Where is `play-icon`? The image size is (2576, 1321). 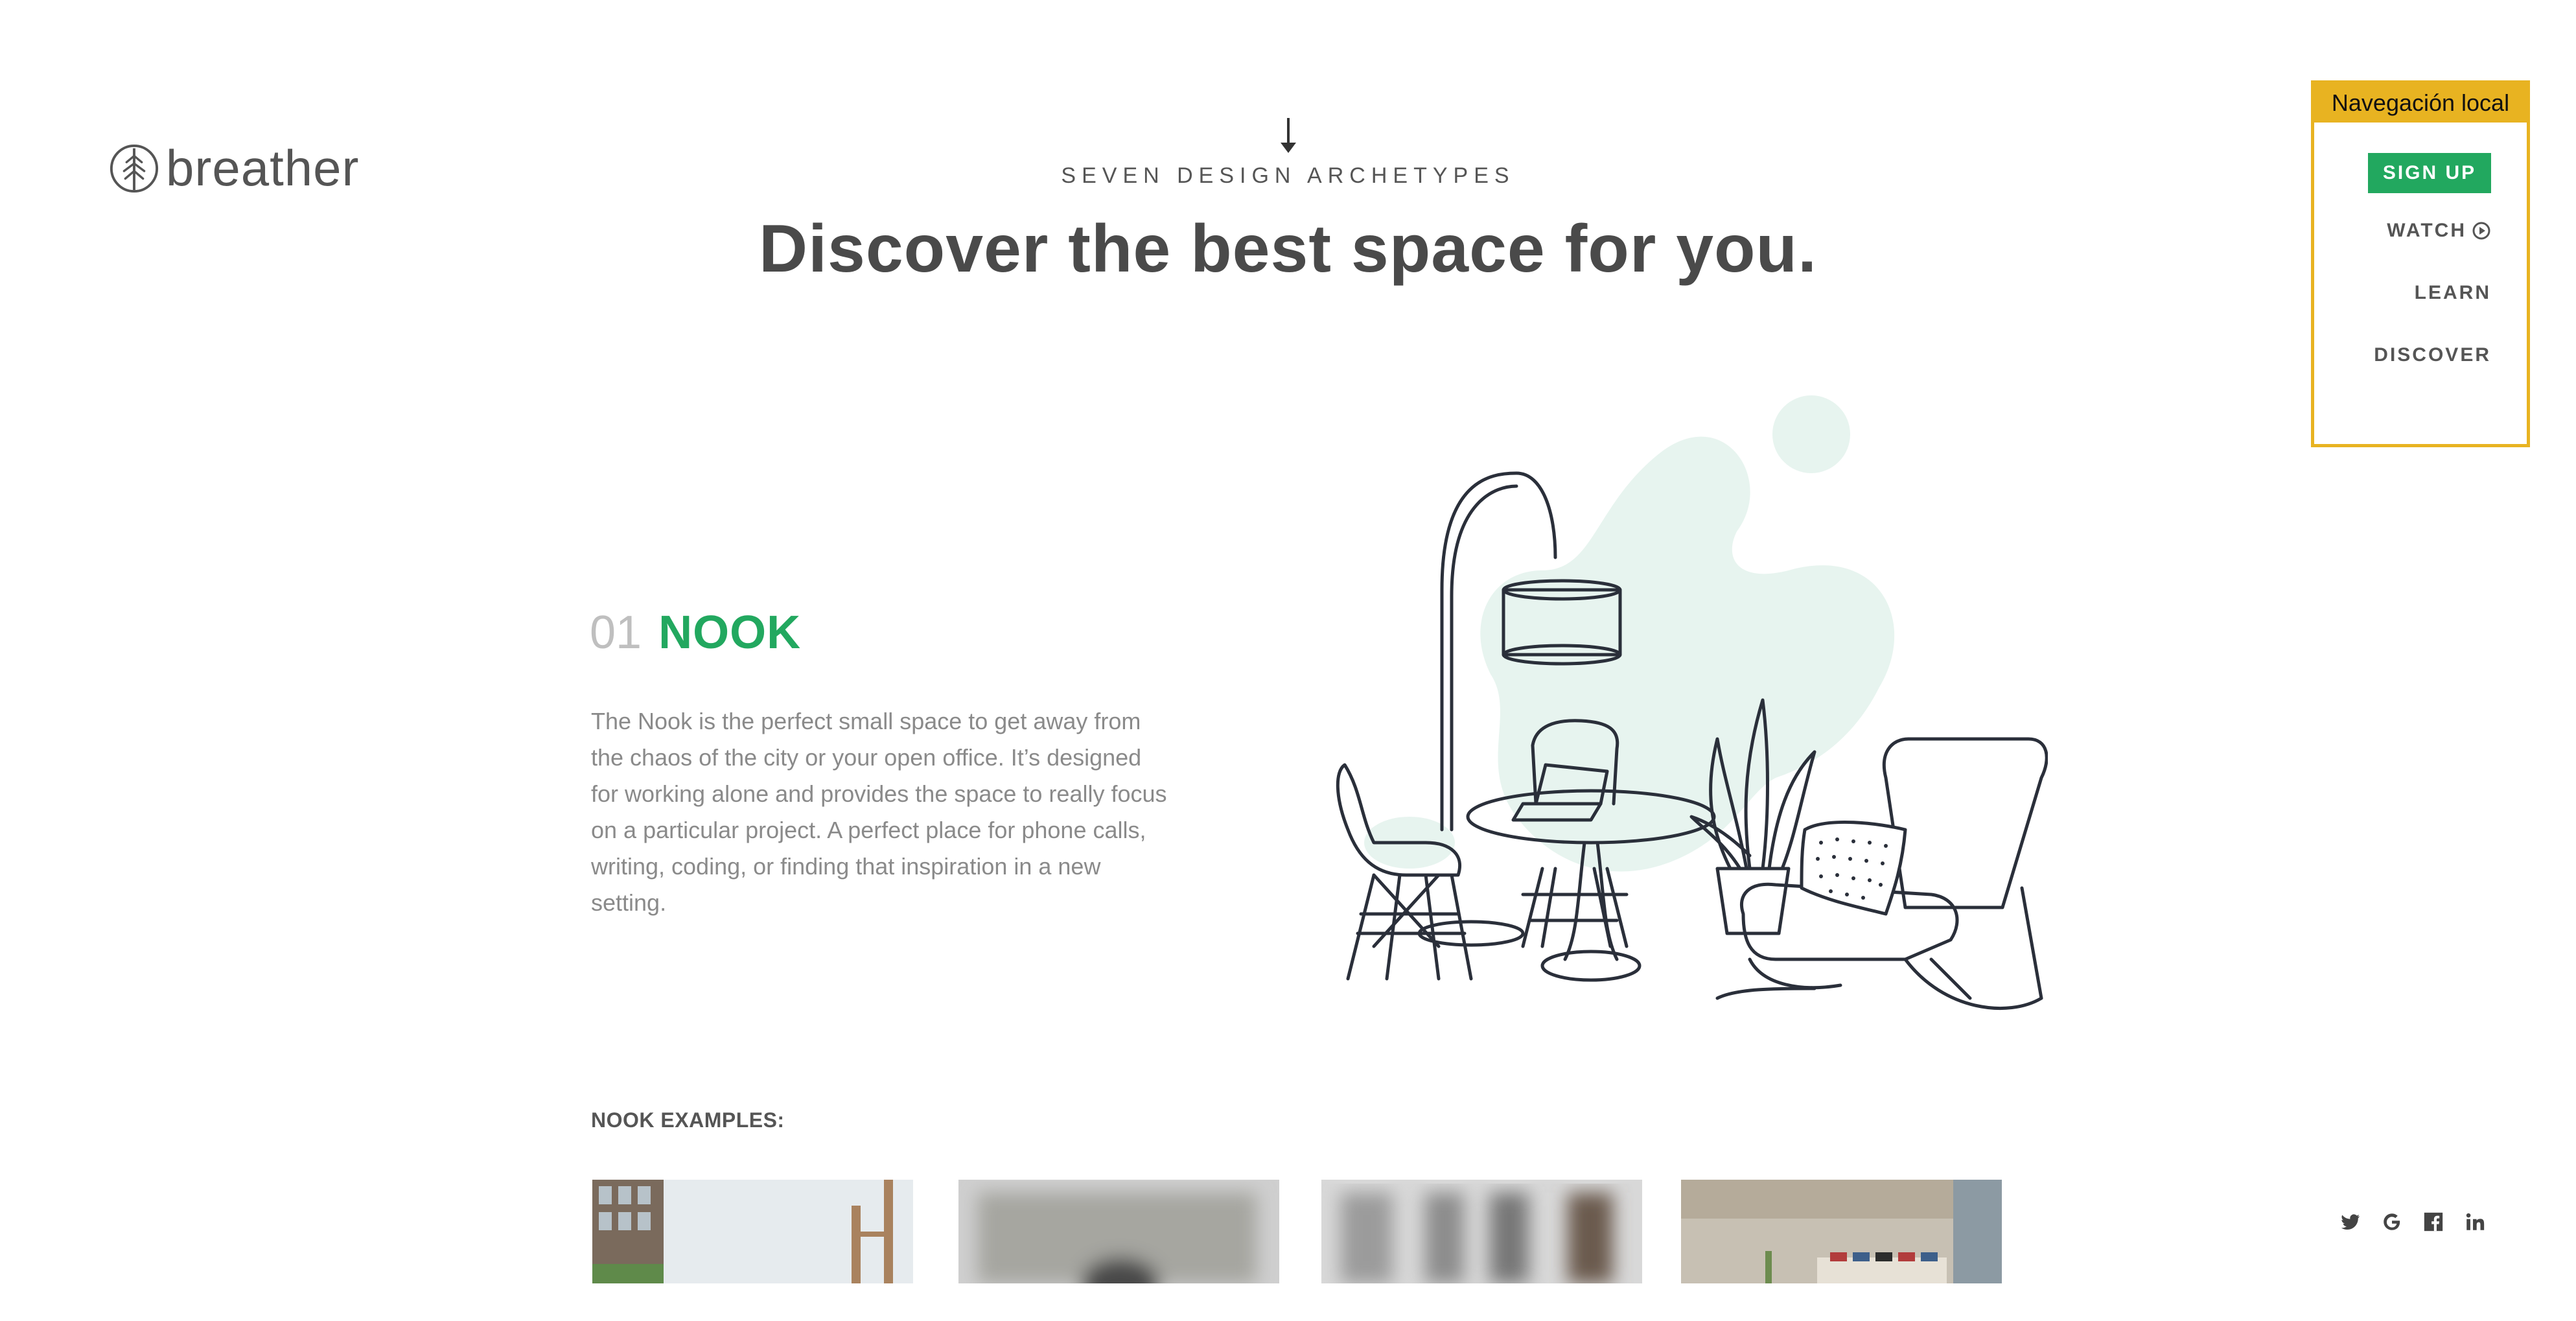 play-icon is located at coordinates (2481, 231).